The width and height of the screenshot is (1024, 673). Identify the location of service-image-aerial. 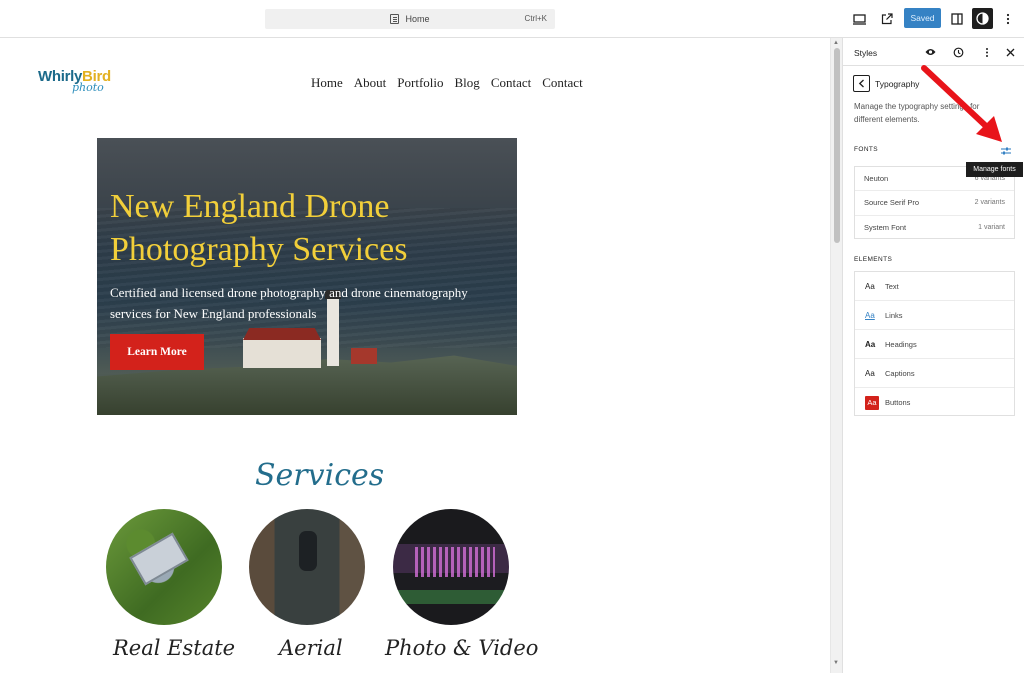
(307, 567).